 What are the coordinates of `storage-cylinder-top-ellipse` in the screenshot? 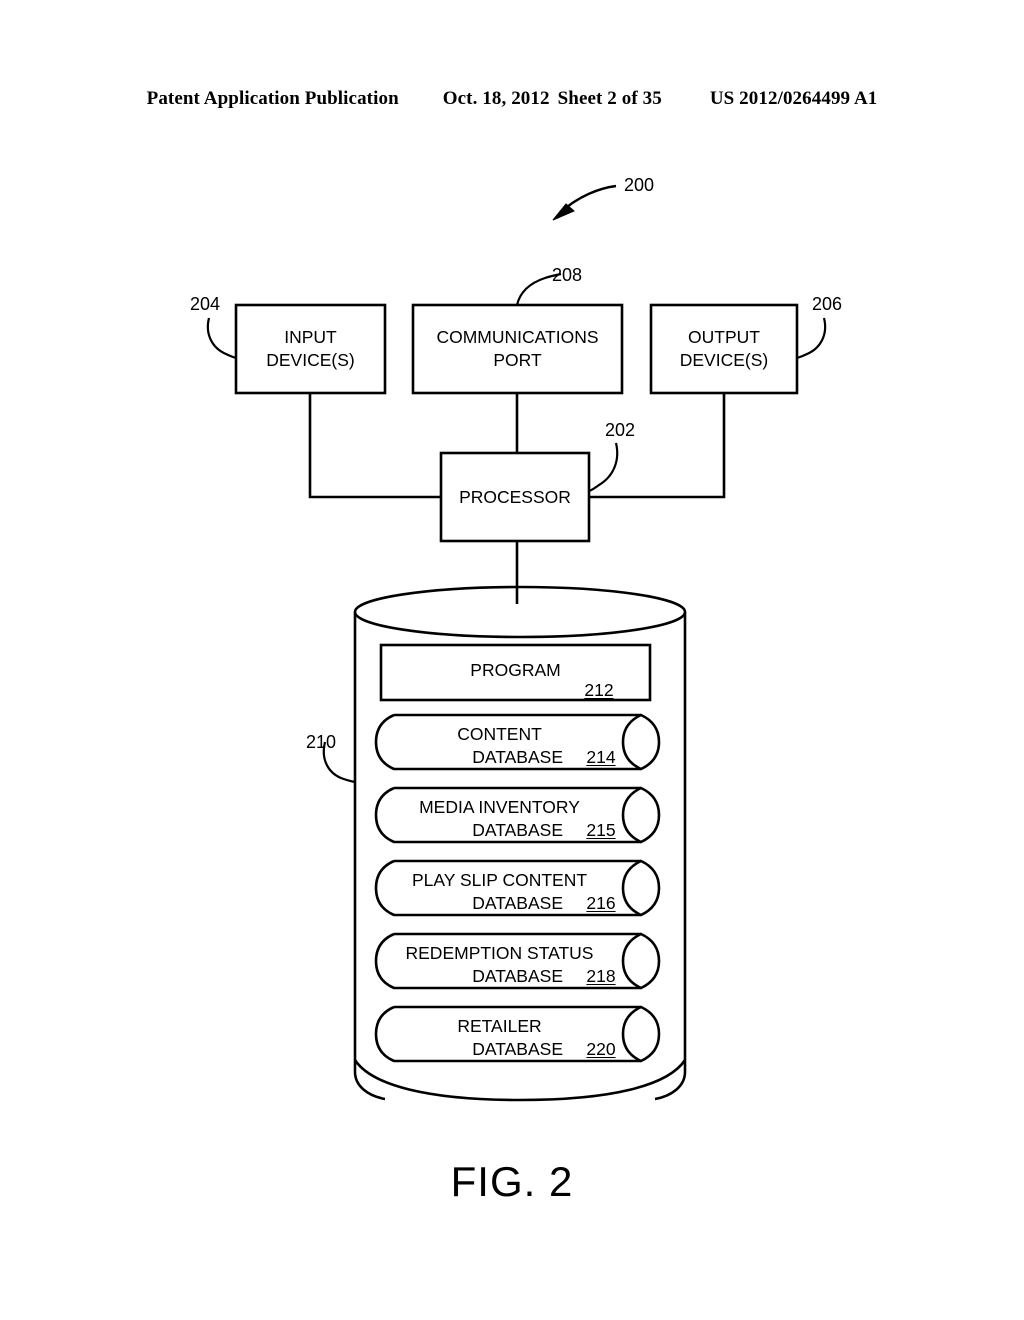 It's located at (520, 612).